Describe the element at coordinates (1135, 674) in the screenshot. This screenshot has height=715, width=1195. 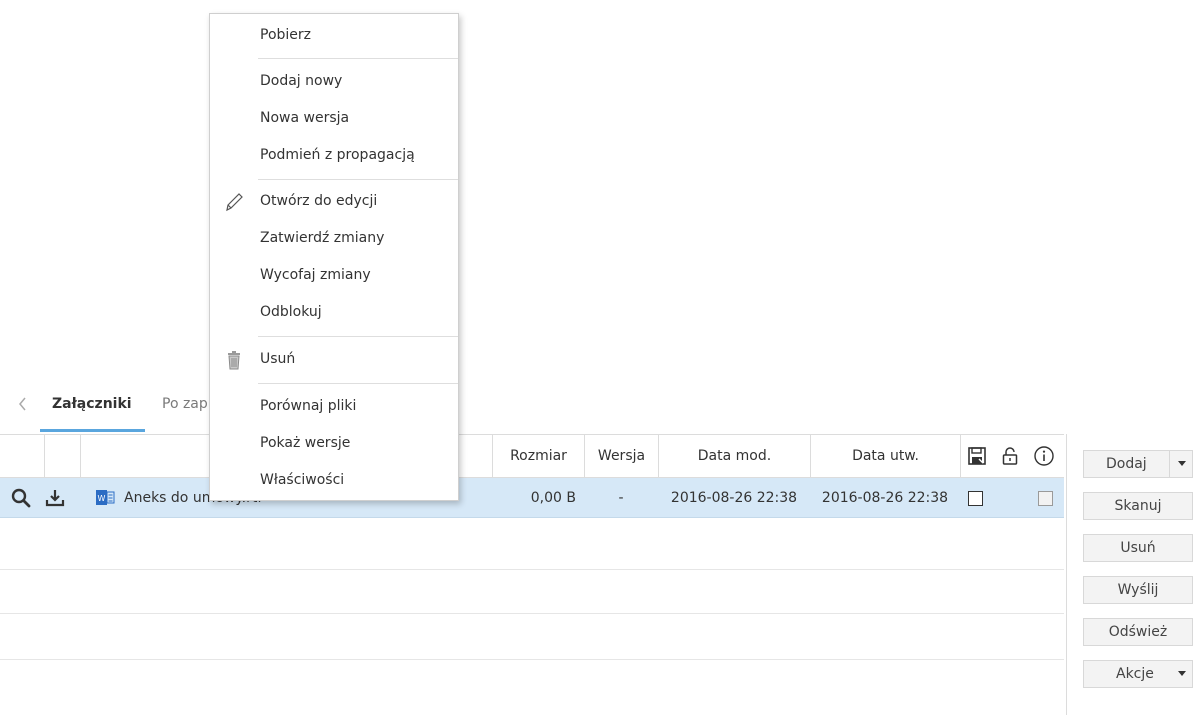
I see `actions-button-label: Akcje` at that location.